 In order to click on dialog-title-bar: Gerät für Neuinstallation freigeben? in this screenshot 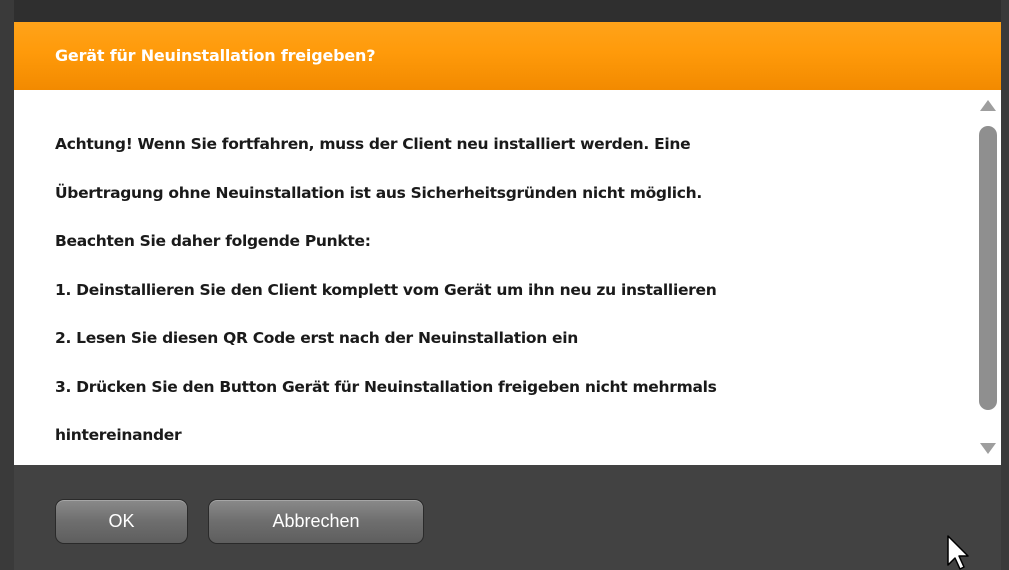, I will do `click(507, 56)`.